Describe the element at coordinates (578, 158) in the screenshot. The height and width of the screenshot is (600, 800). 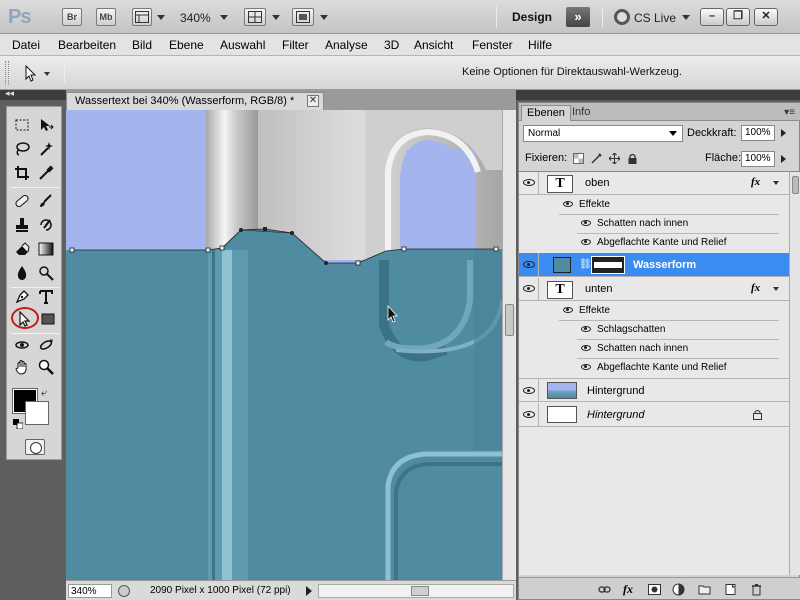
I see `lock-transparent-icon` at that location.